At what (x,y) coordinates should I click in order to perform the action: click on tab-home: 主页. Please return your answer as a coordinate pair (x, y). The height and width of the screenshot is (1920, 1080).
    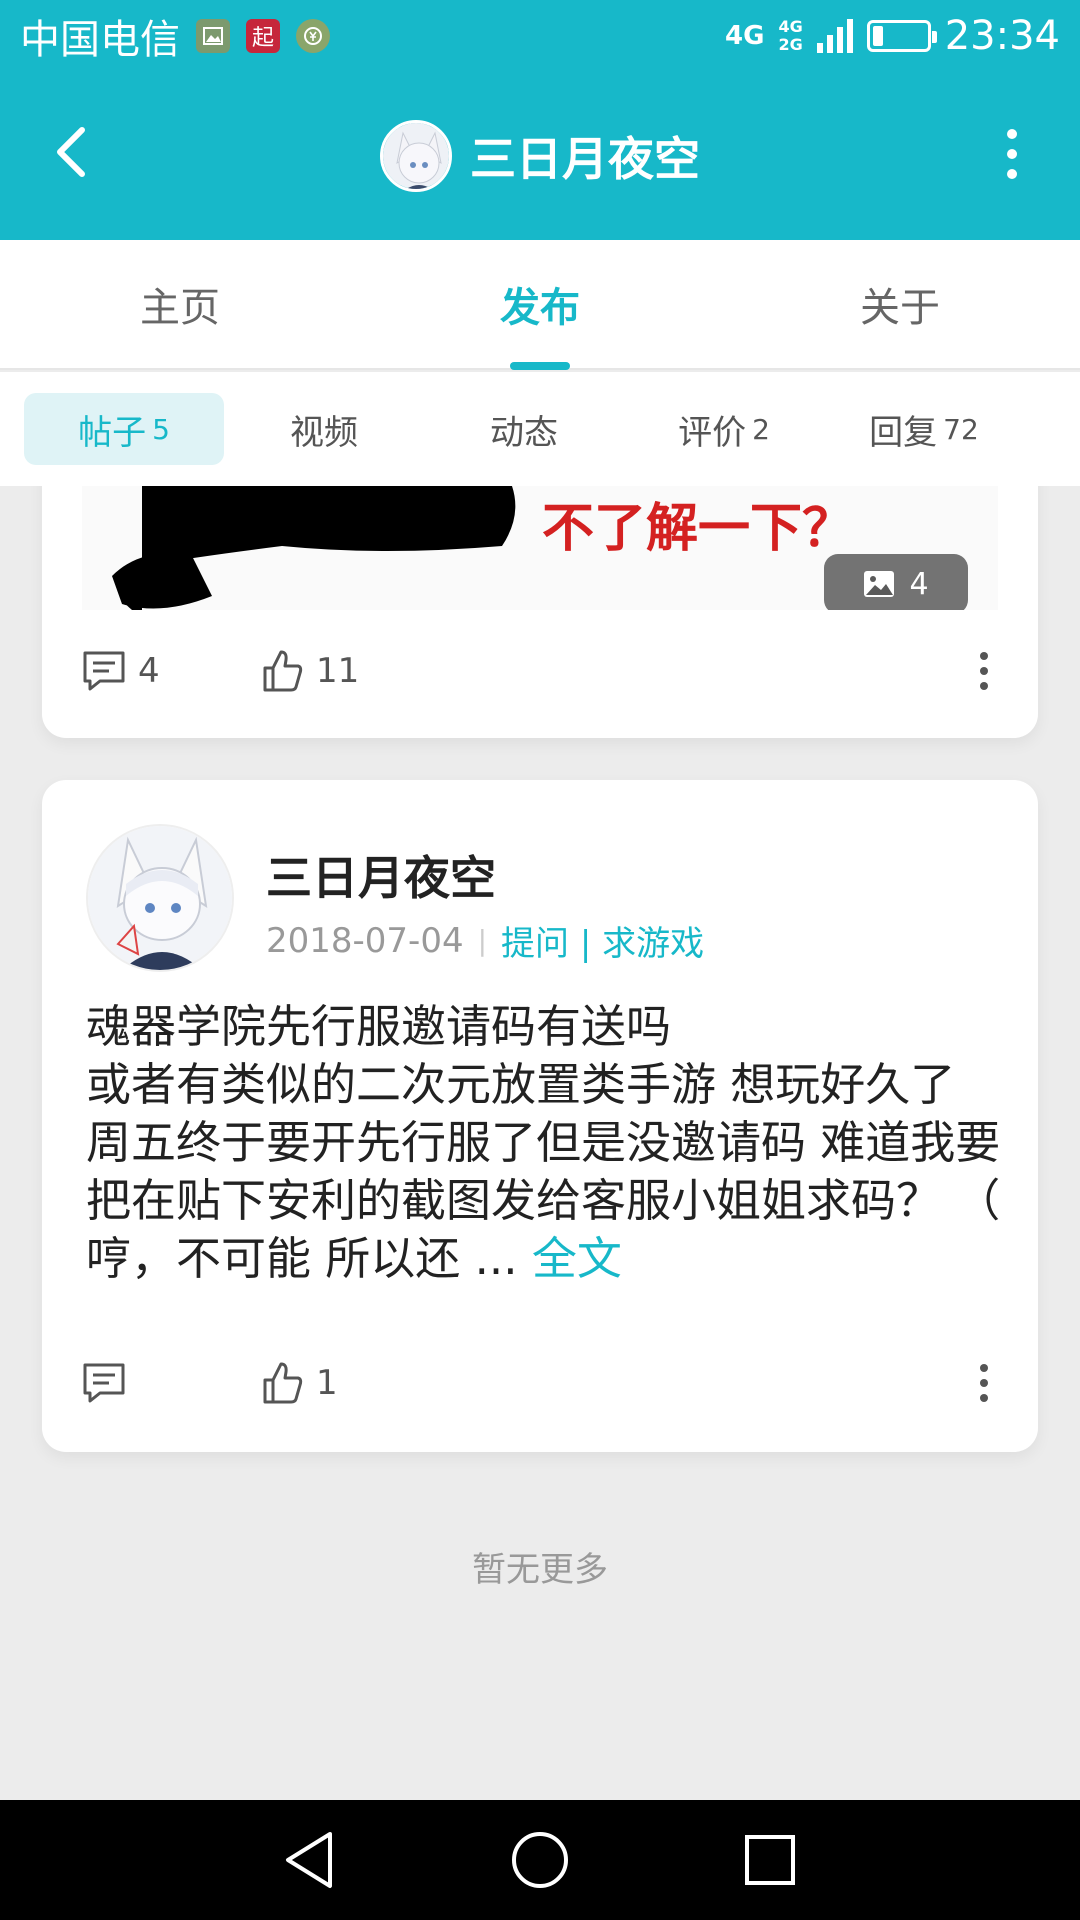
    Looking at the image, I should click on (180, 304).